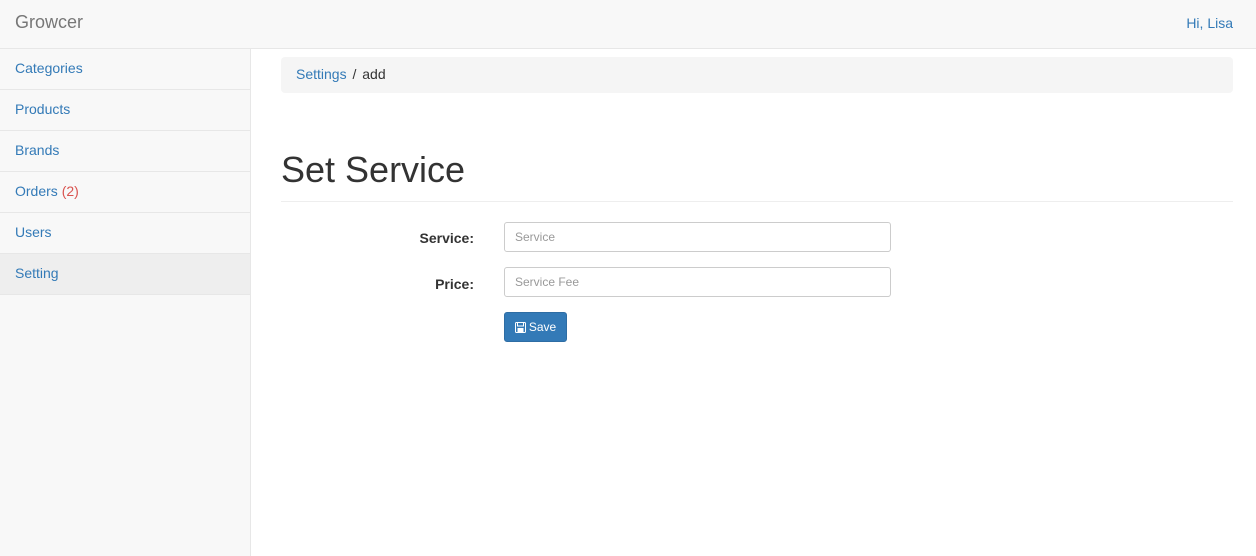 This screenshot has height=556, width=1256. What do you see at coordinates (697, 237) in the screenshot?
I see `service-input` at bounding box center [697, 237].